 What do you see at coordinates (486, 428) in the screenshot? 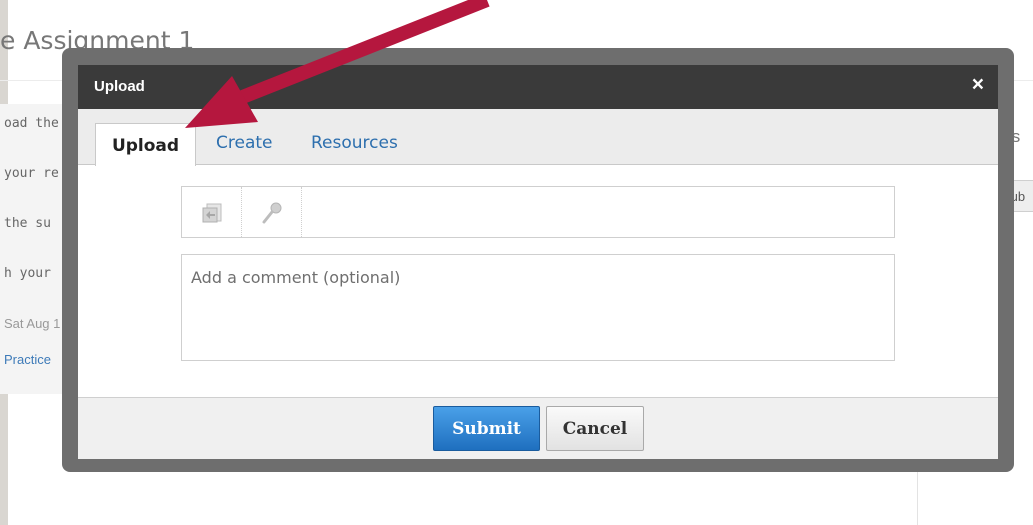
I see `submit-button: Submit` at bounding box center [486, 428].